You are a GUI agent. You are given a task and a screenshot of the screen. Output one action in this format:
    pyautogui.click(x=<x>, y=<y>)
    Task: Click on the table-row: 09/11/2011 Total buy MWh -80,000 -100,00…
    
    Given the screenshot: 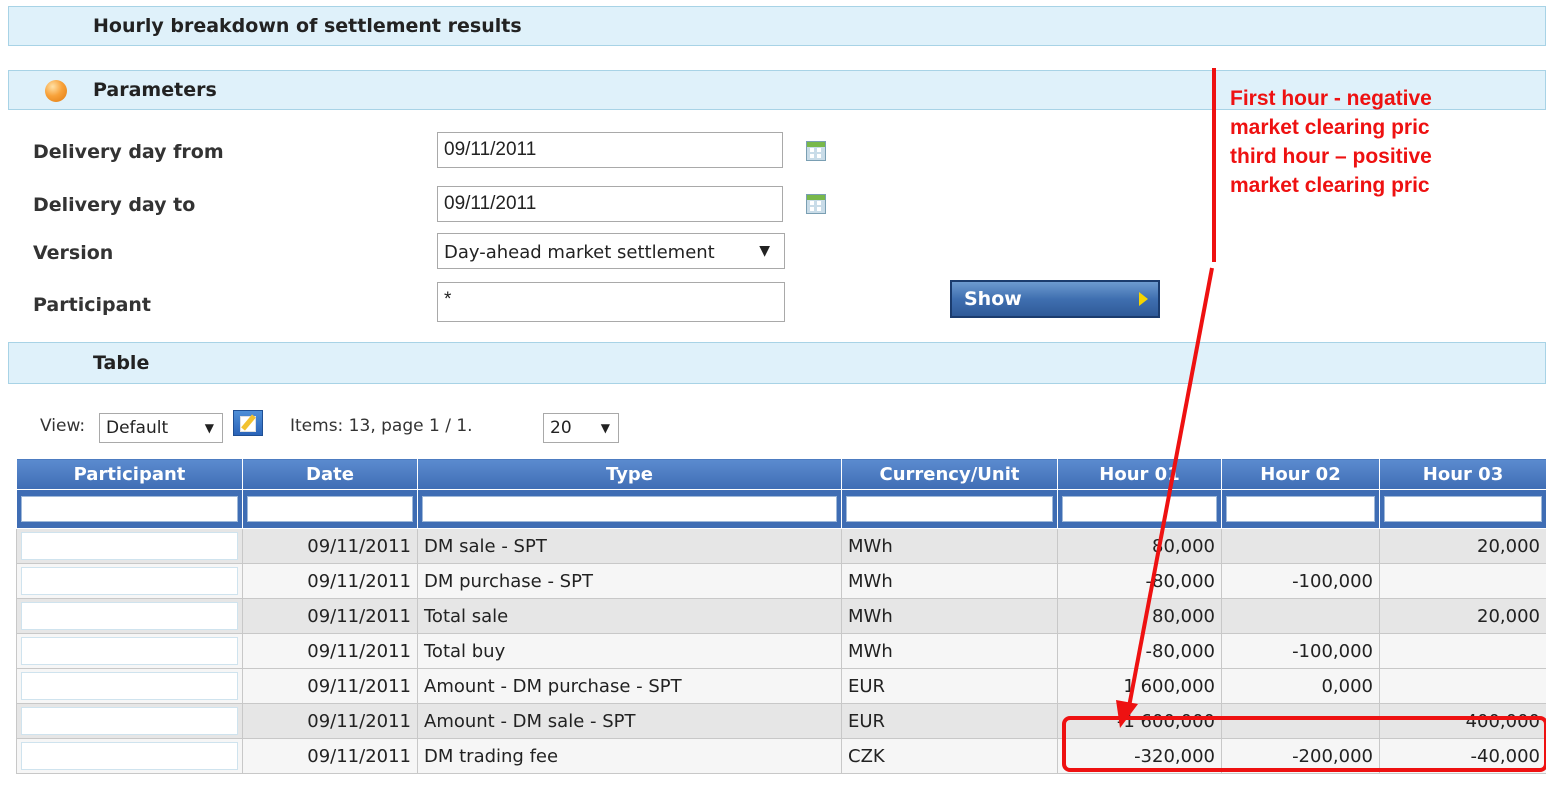 What is the action you would take?
    pyautogui.click(x=781, y=651)
    